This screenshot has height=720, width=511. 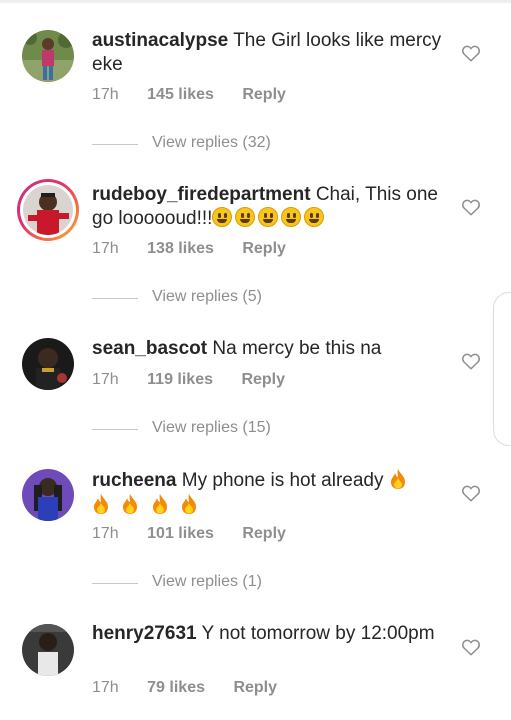 I want to click on view-replies-button: View replies (1), so click(x=222, y=583).